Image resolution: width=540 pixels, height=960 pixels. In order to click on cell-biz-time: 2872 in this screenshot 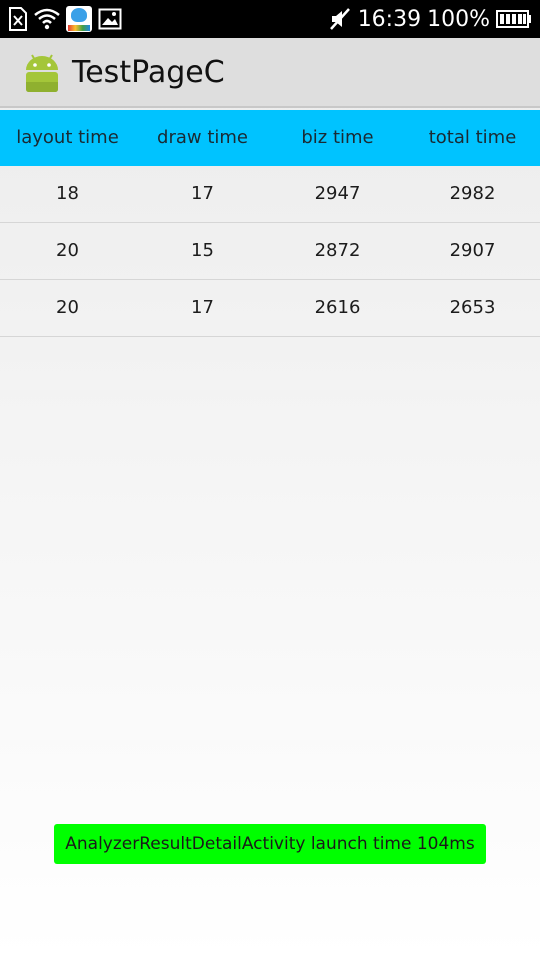, I will do `click(337, 250)`.